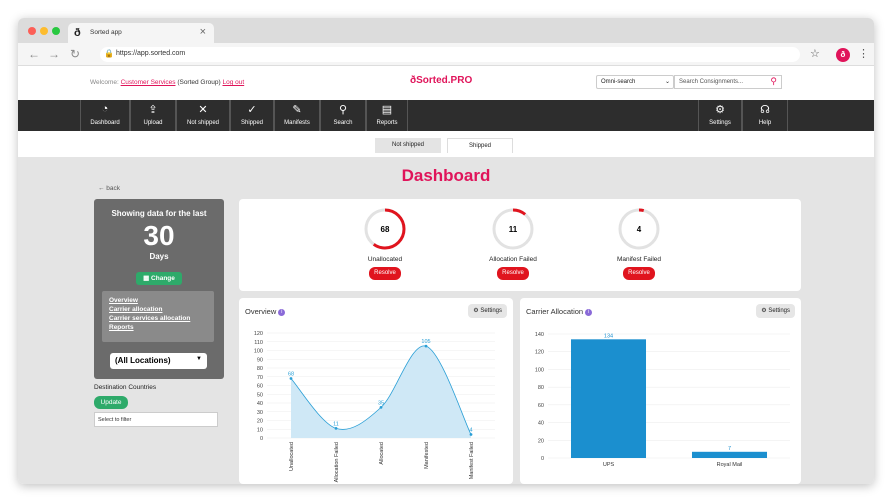 This screenshot has width=890, height=500. I want to click on y-tick-label: 40, so click(541, 424).